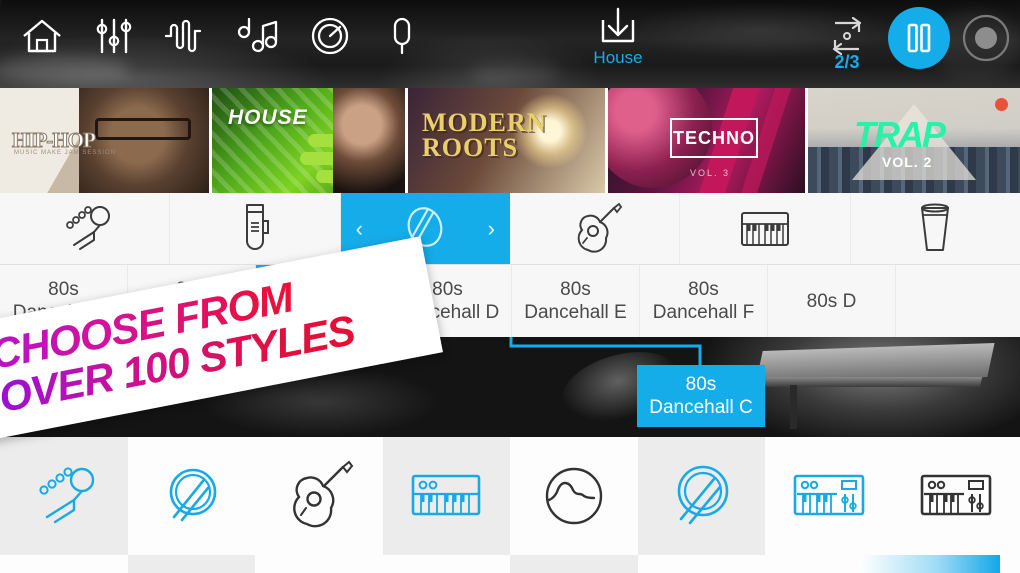  I want to click on style-callout: 80s Dancehall C, so click(701, 396).